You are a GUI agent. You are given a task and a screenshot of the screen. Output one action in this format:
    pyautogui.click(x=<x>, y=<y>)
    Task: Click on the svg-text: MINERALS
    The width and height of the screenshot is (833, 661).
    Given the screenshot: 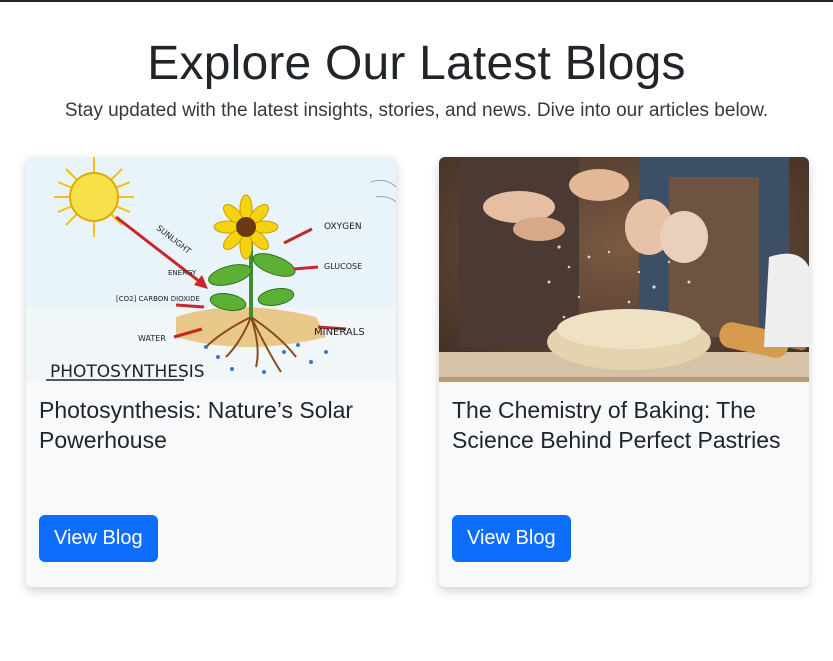 What is the action you would take?
    pyautogui.click(x=339, y=332)
    